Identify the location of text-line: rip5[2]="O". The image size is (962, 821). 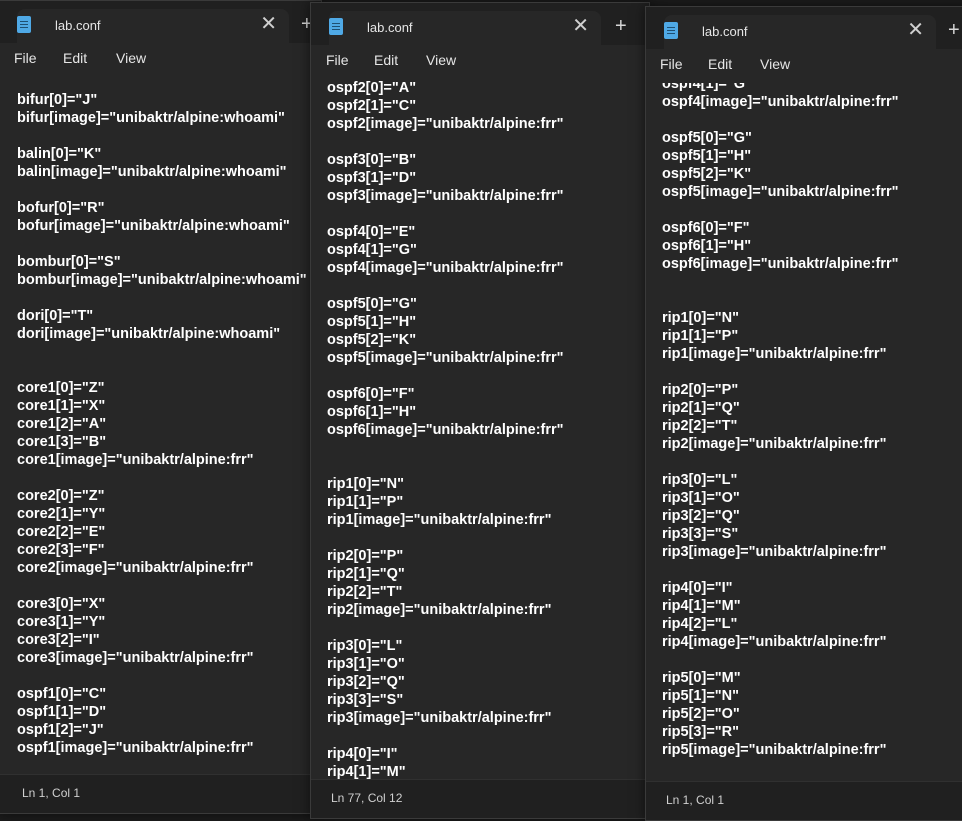
(701, 714).